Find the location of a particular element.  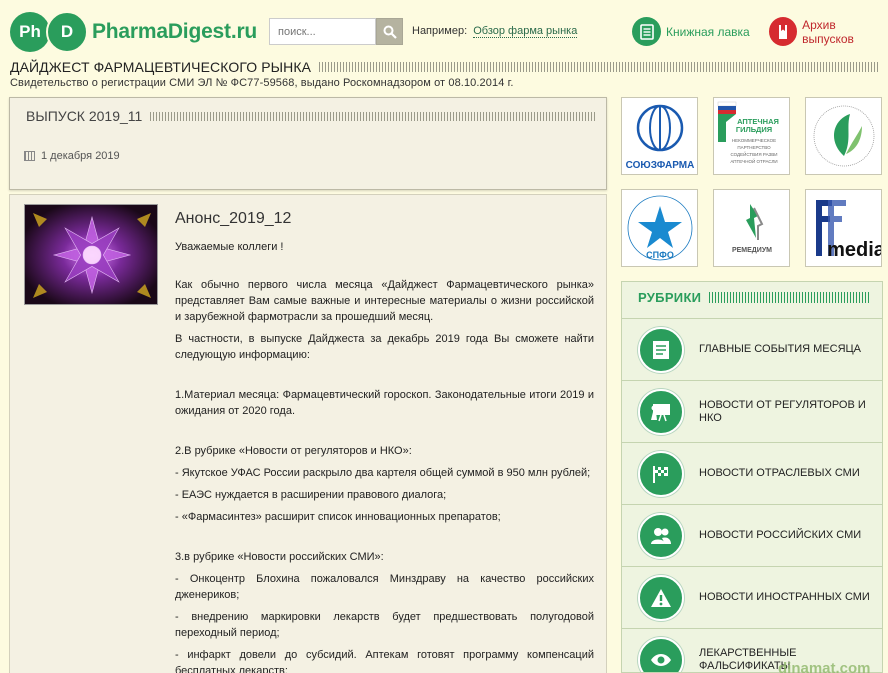

warning-icon is located at coordinates (661, 597).